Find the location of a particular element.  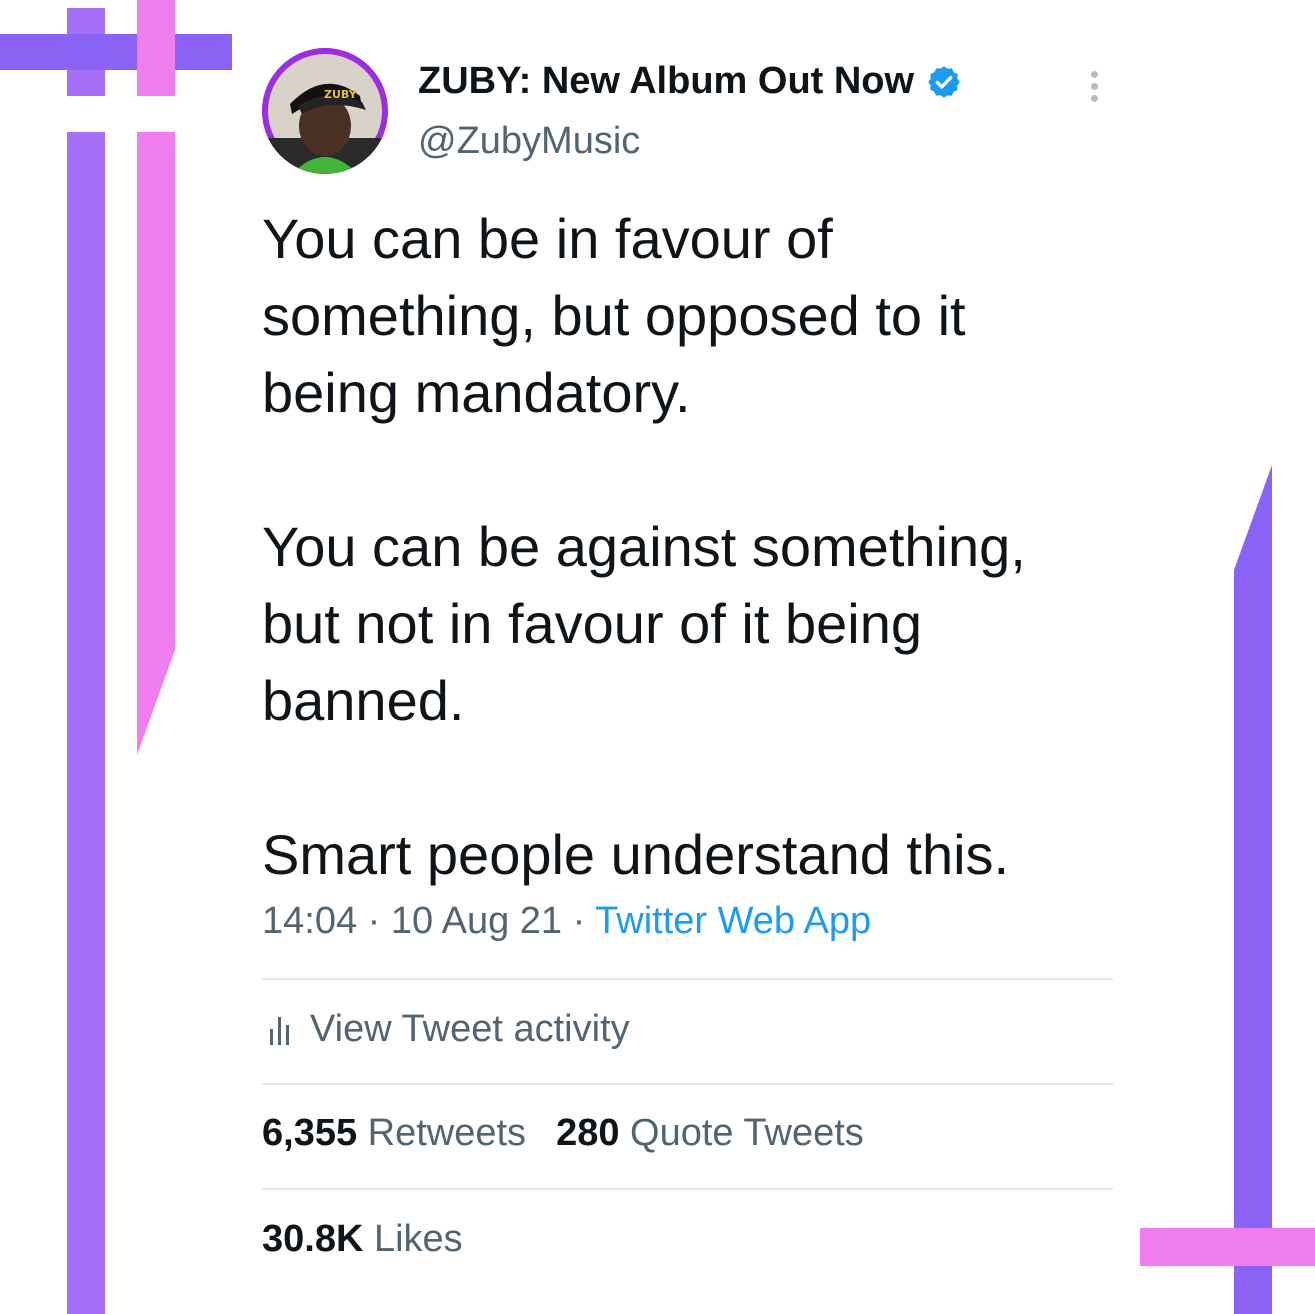

retweets-count: 6,355 is located at coordinates (310, 1133).